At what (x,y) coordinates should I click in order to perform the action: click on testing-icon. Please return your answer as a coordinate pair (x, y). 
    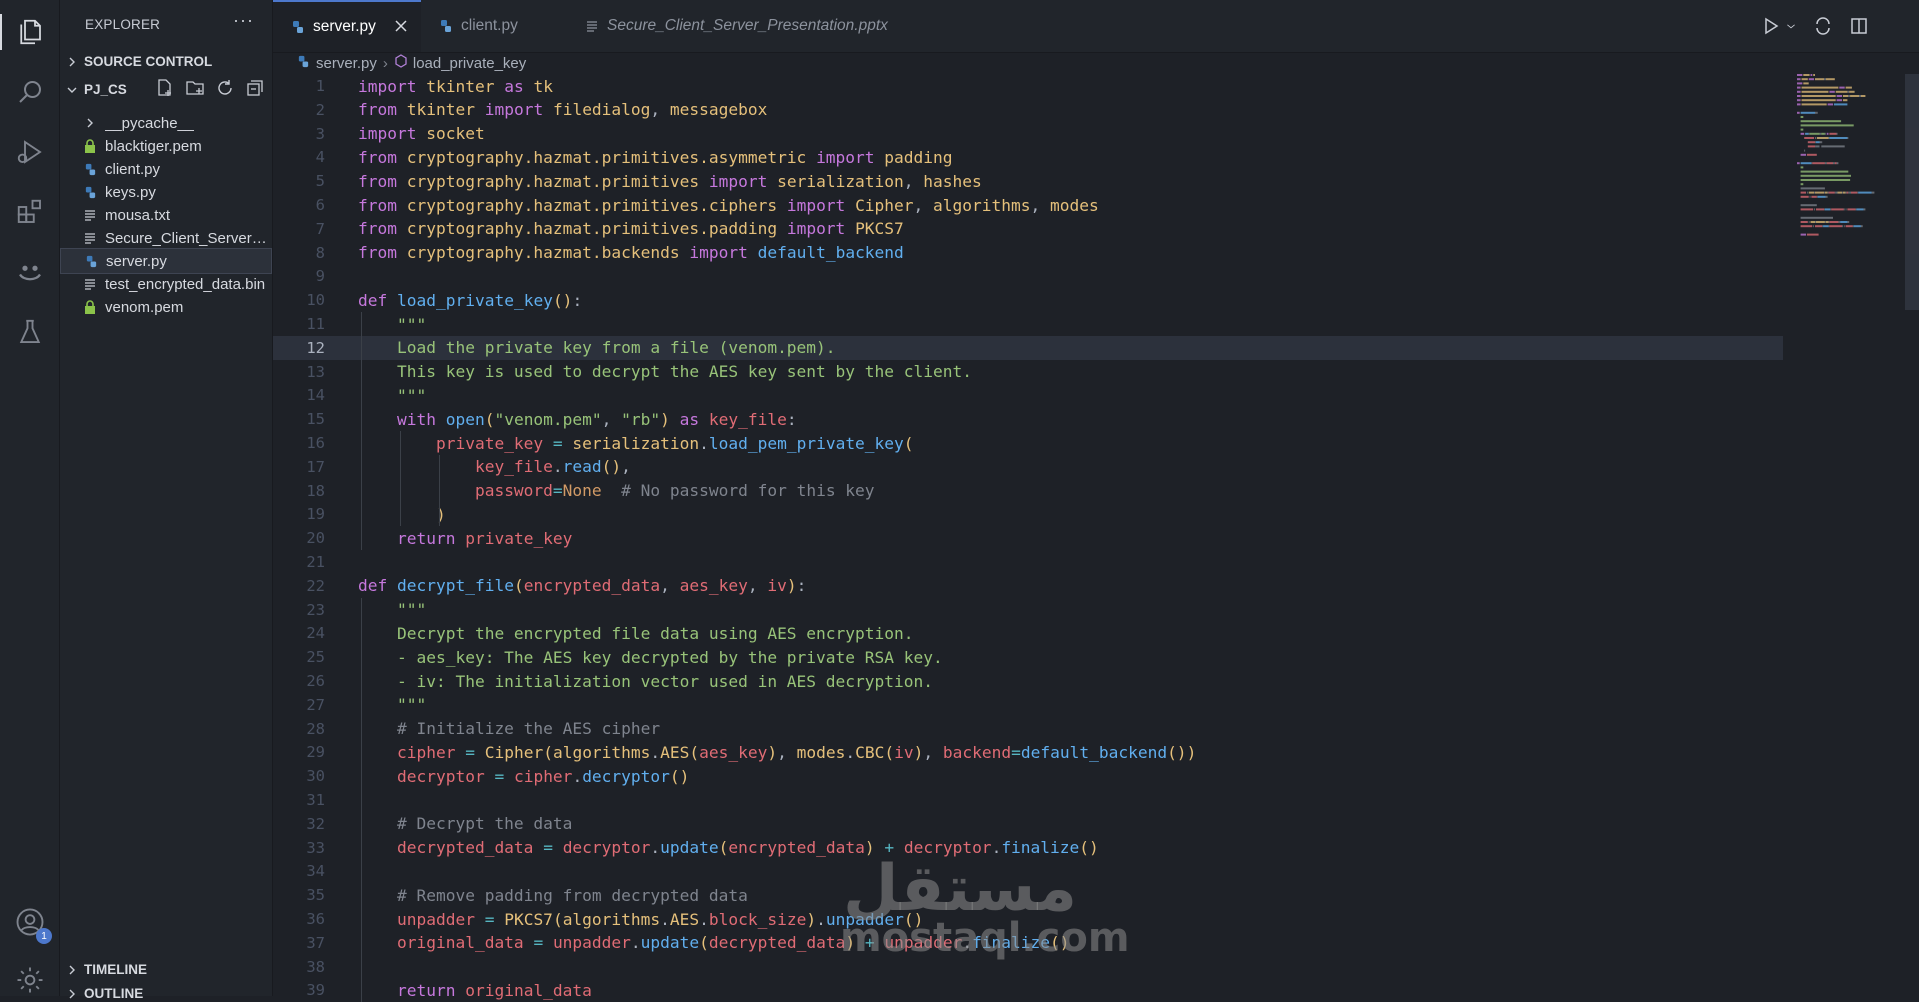
    Looking at the image, I should click on (30, 332).